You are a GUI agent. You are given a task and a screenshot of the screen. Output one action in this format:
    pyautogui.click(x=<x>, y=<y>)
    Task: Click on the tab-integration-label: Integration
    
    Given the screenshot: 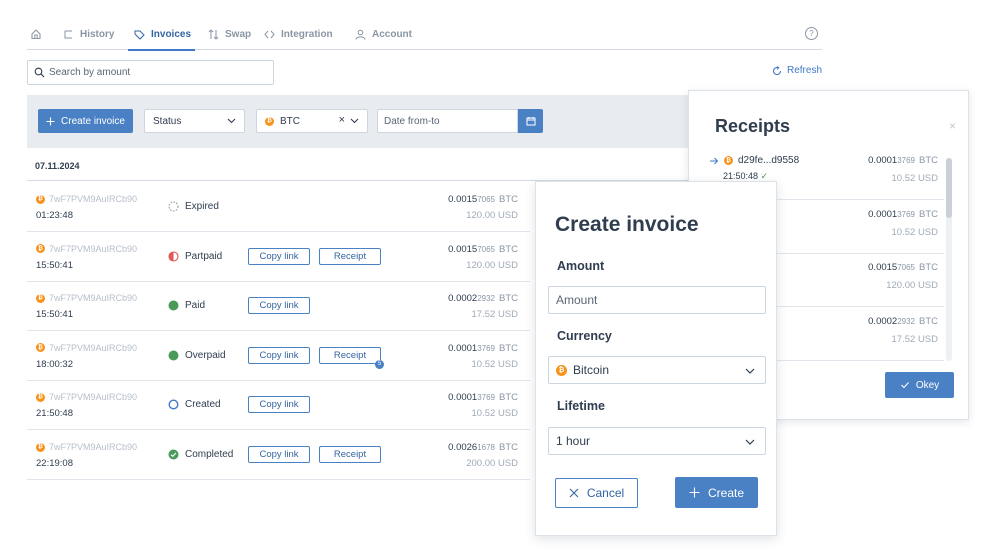 What is the action you would take?
    pyautogui.click(x=307, y=34)
    